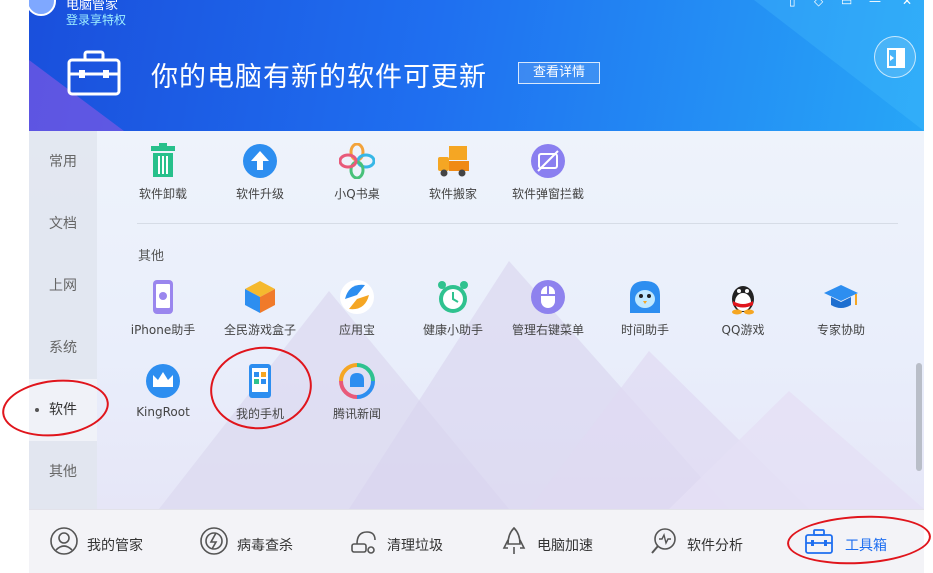 The image size is (933, 573). What do you see at coordinates (715, 546) in the screenshot?
I see `nav-label: 软件分析` at bounding box center [715, 546].